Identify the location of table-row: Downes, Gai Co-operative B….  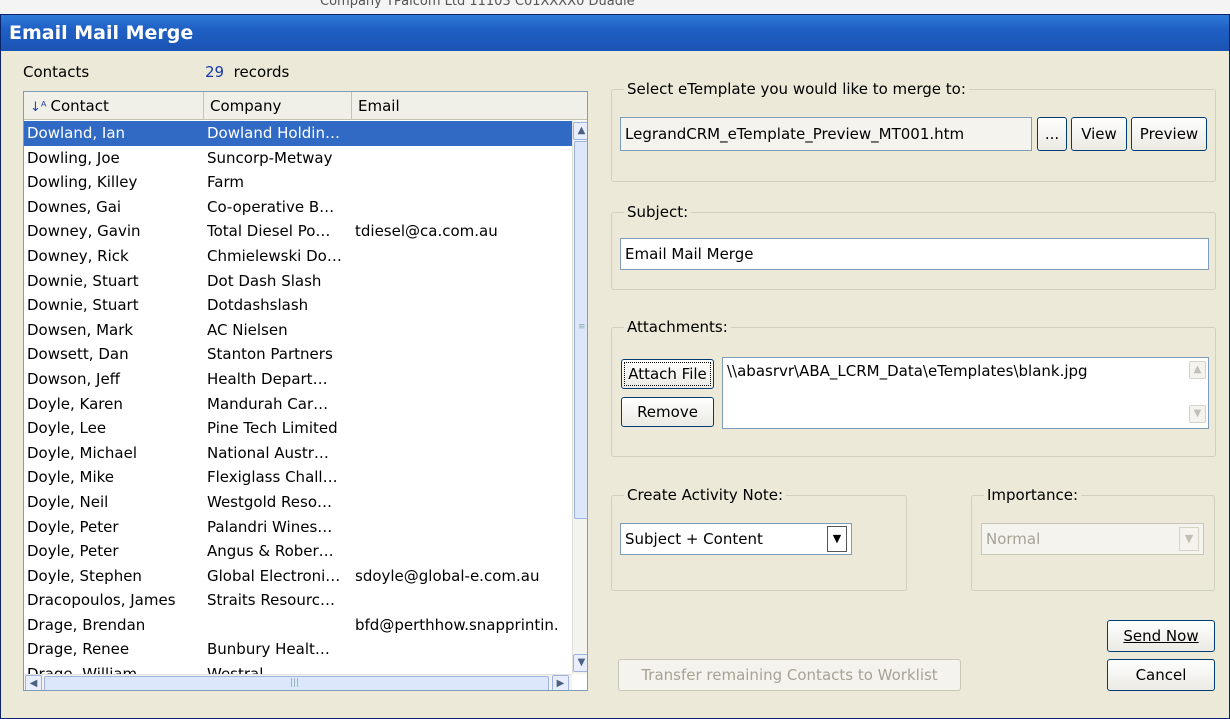
(298, 207).